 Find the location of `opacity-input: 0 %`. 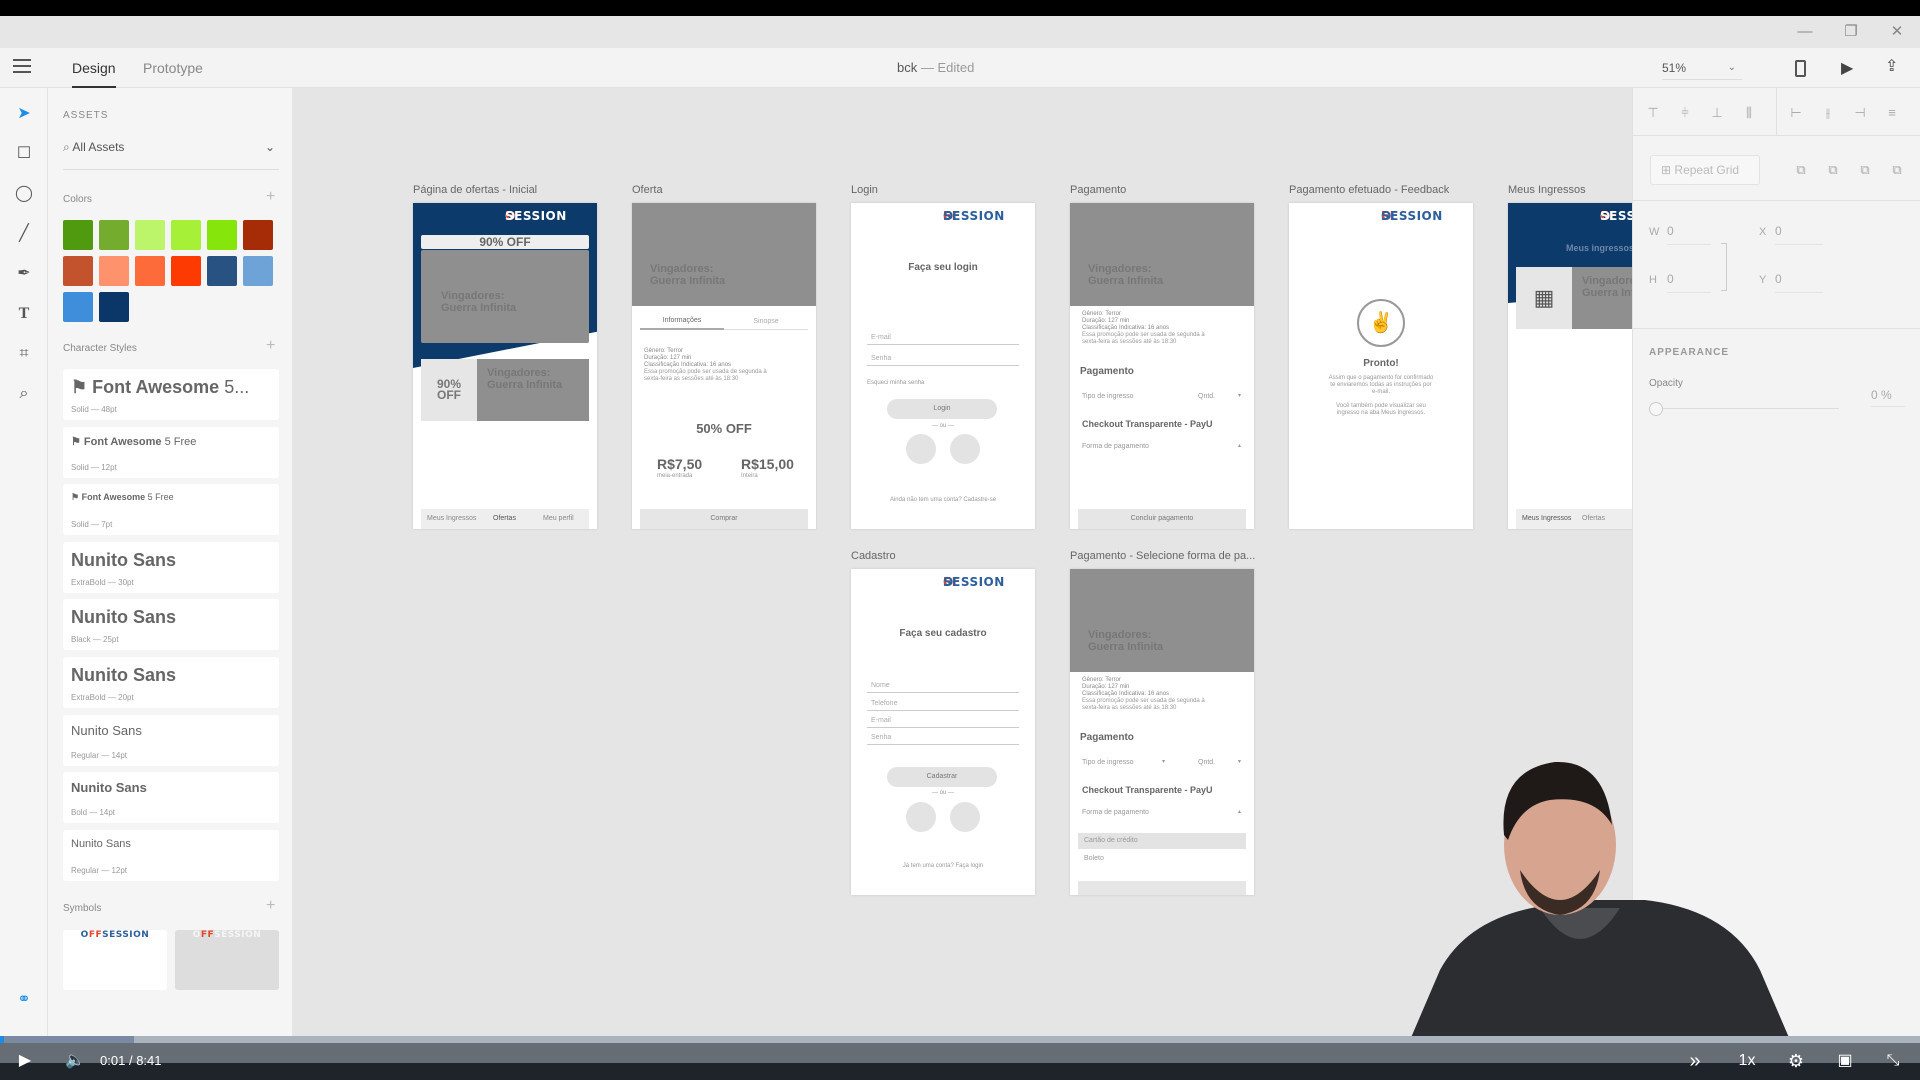

opacity-input: 0 % is located at coordinates (1888, 397).